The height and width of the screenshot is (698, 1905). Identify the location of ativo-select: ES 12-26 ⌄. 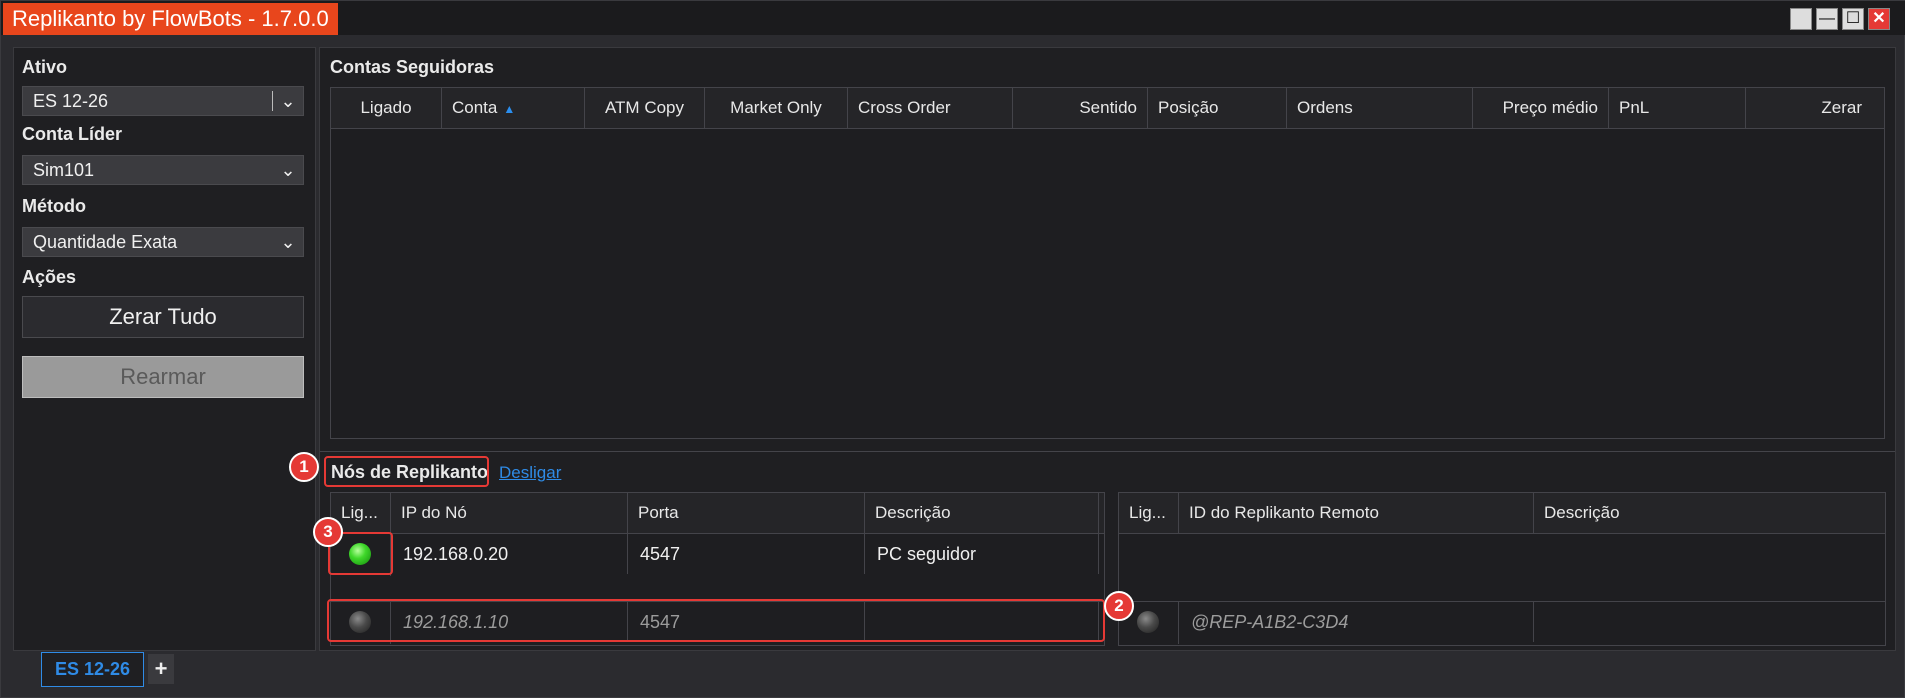
(163, 101).